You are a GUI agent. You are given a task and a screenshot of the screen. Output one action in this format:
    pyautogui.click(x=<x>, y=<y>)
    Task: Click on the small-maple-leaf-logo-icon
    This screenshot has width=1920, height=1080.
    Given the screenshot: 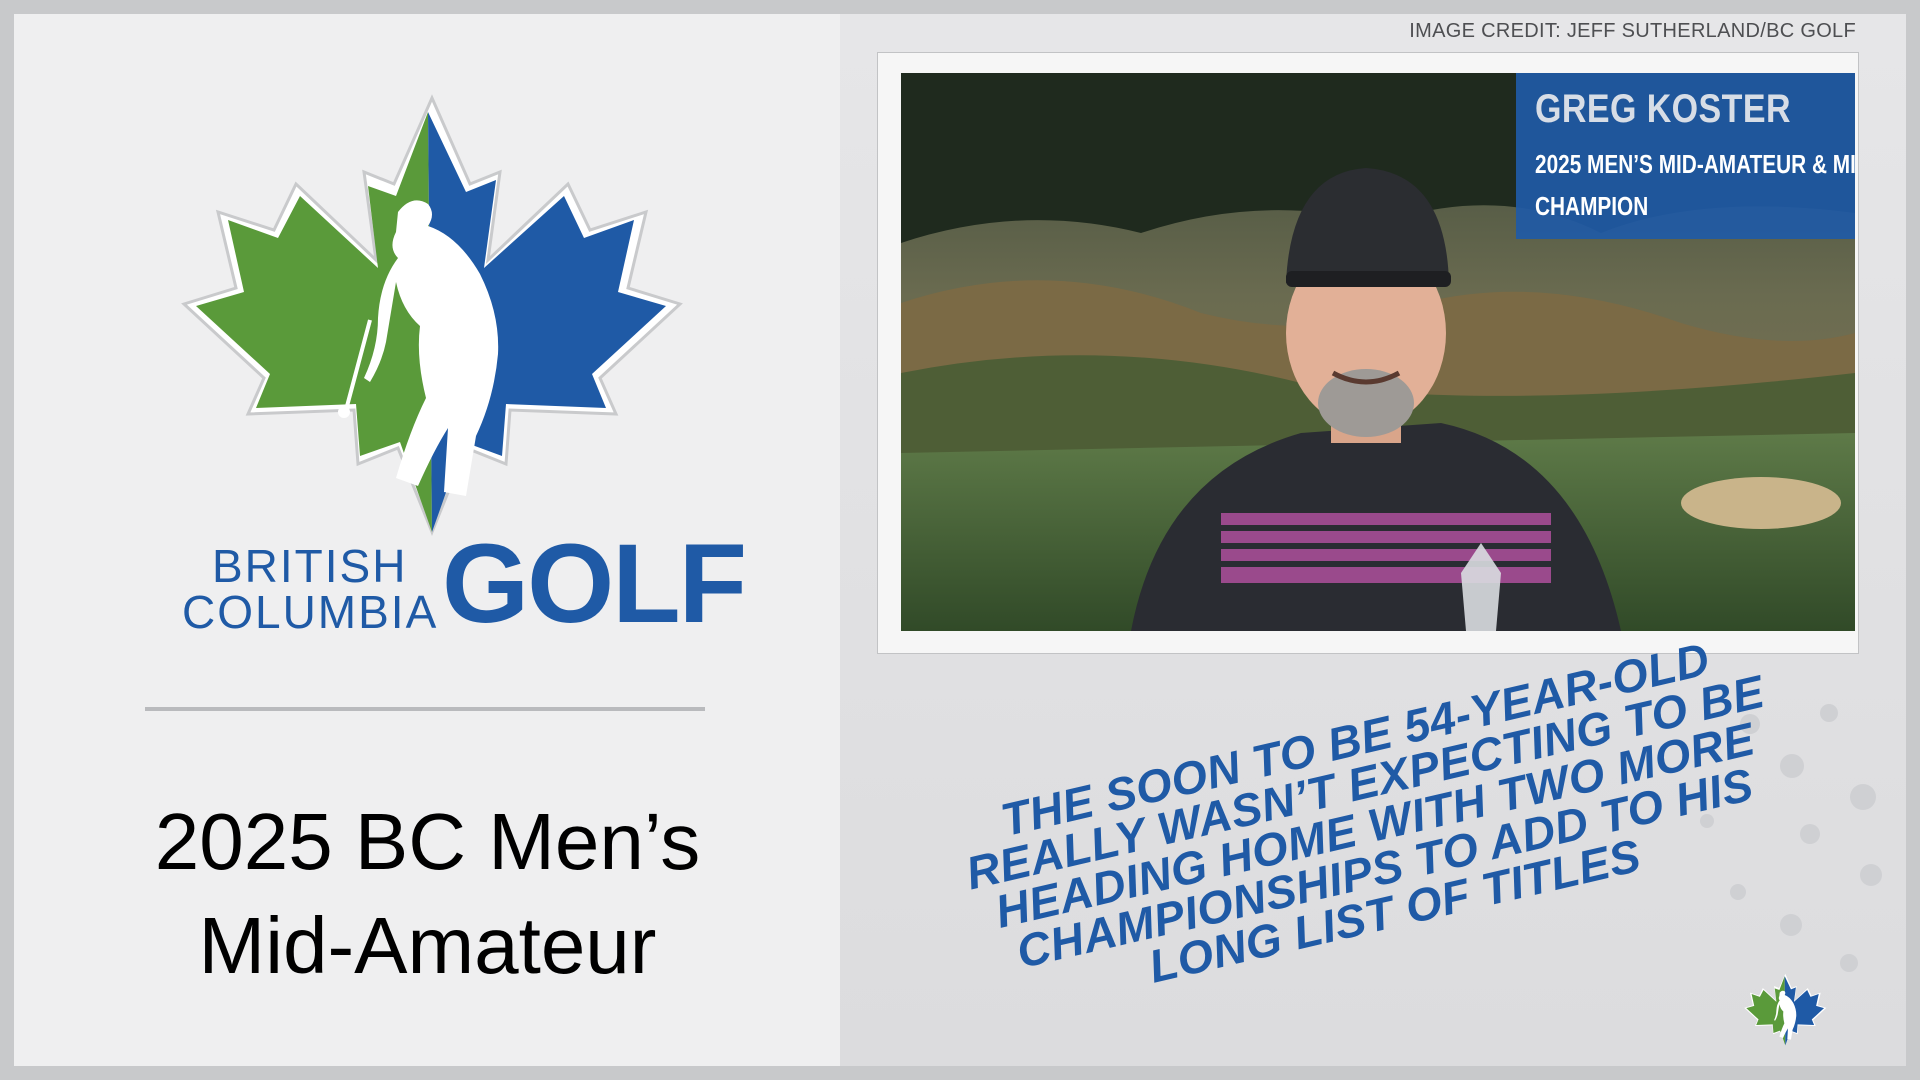 What is the action you would take?
    pyautogui.click(x=1785, y=1009)
    